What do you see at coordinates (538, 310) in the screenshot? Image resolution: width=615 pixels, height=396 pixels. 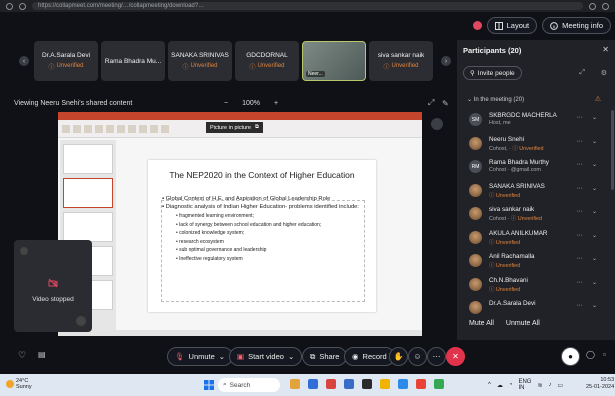 I see `participant-row: Dr.A.Sarala Devi ⋯ ⌄` at bounding box center [538, 310].